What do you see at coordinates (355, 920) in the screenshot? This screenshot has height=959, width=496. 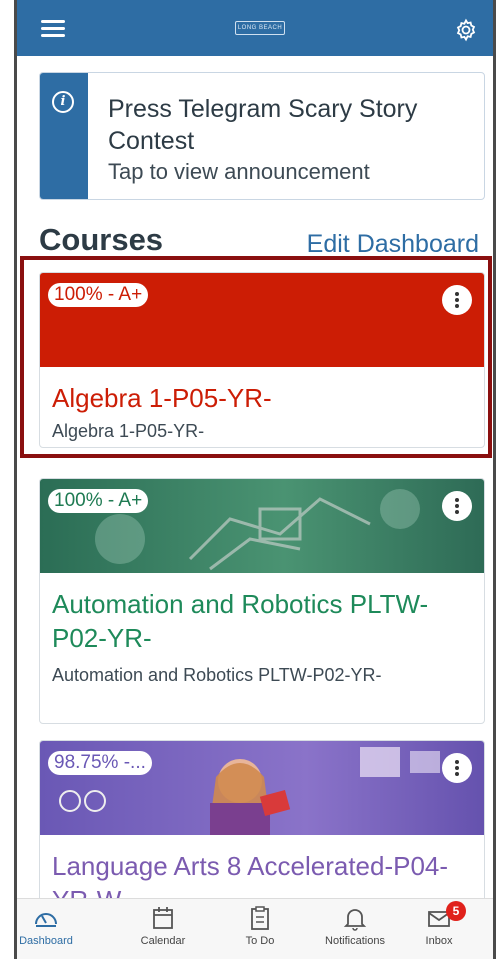 I see `bell-icon` at bounding box center [355, 920].